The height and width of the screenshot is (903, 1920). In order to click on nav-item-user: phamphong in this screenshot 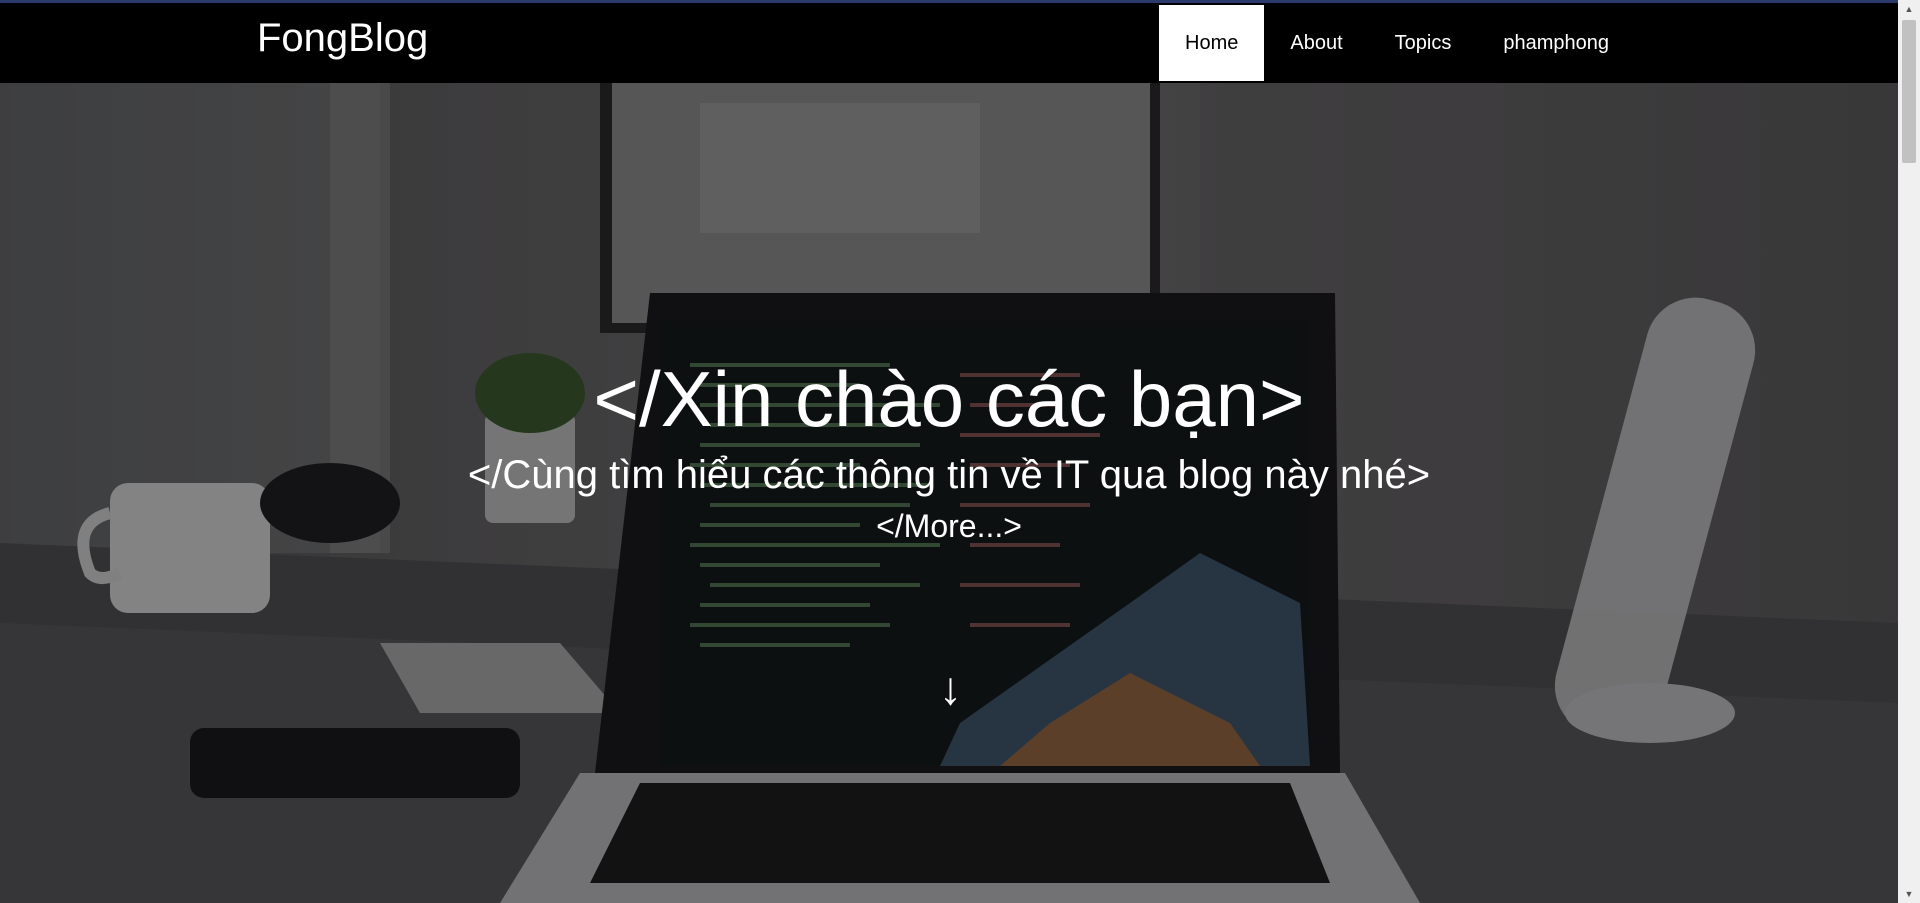, I will do `click(1556, 43)`.